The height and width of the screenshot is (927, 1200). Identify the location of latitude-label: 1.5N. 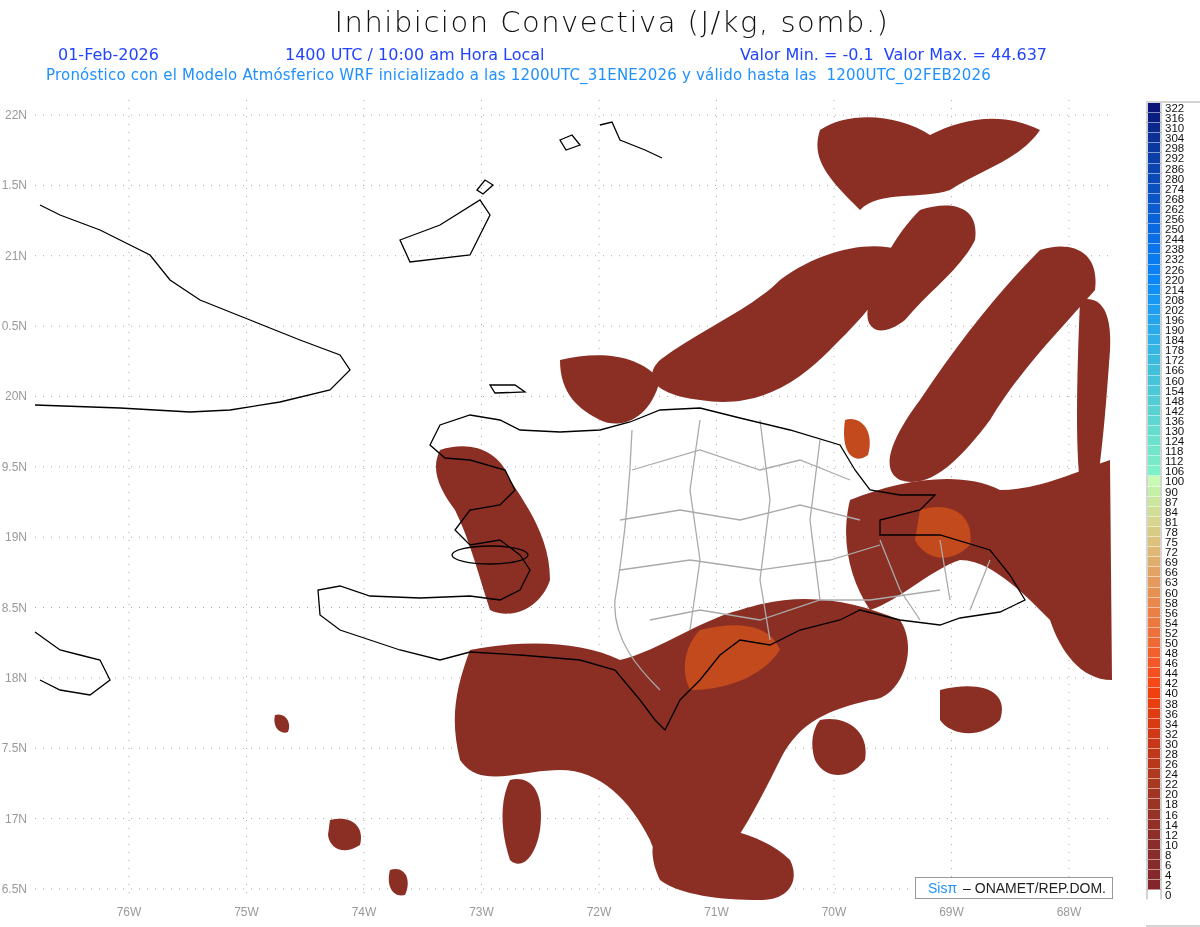
(14, 185).